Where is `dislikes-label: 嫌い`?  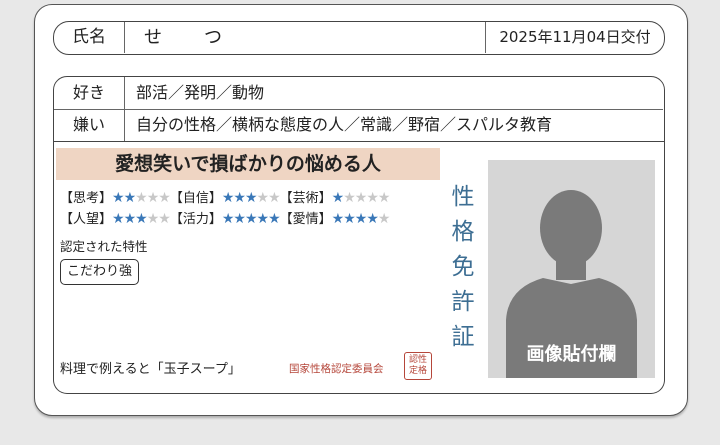
dislikes-label: 嫌い is located at coordinates (89, 125).